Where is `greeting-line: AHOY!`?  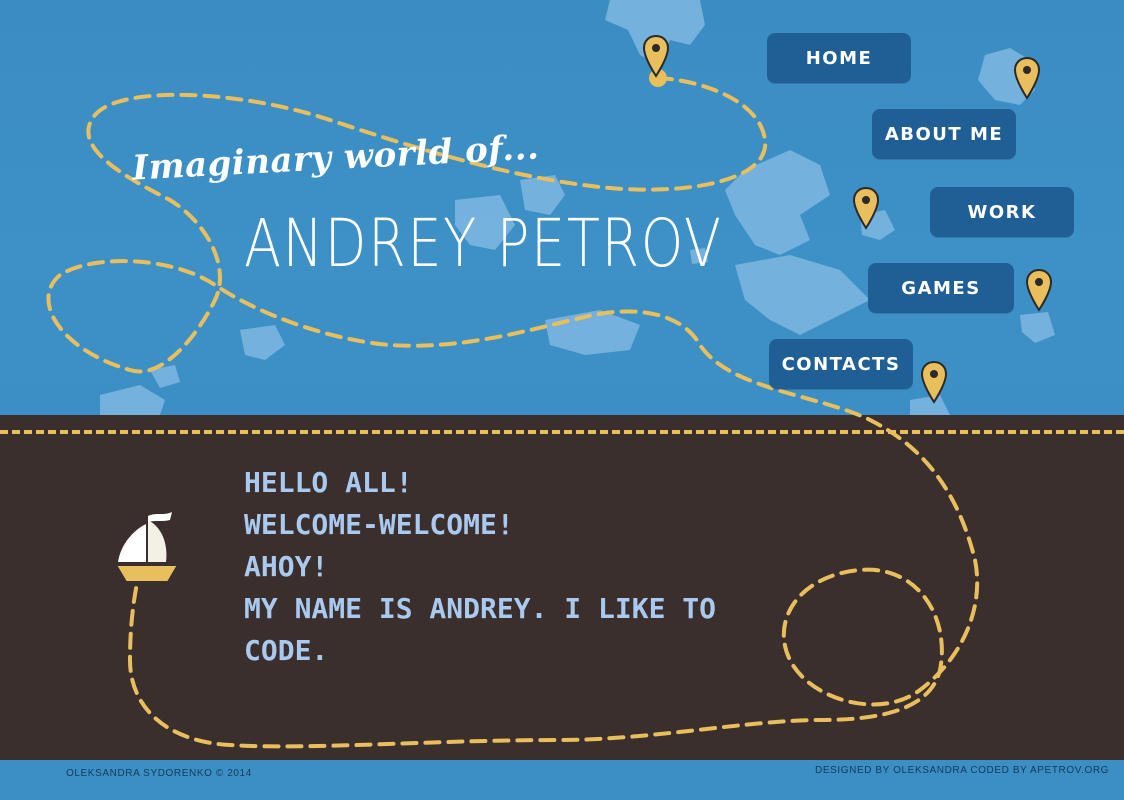
greeting-line: AHOY! is located at coordinates (286, 566).